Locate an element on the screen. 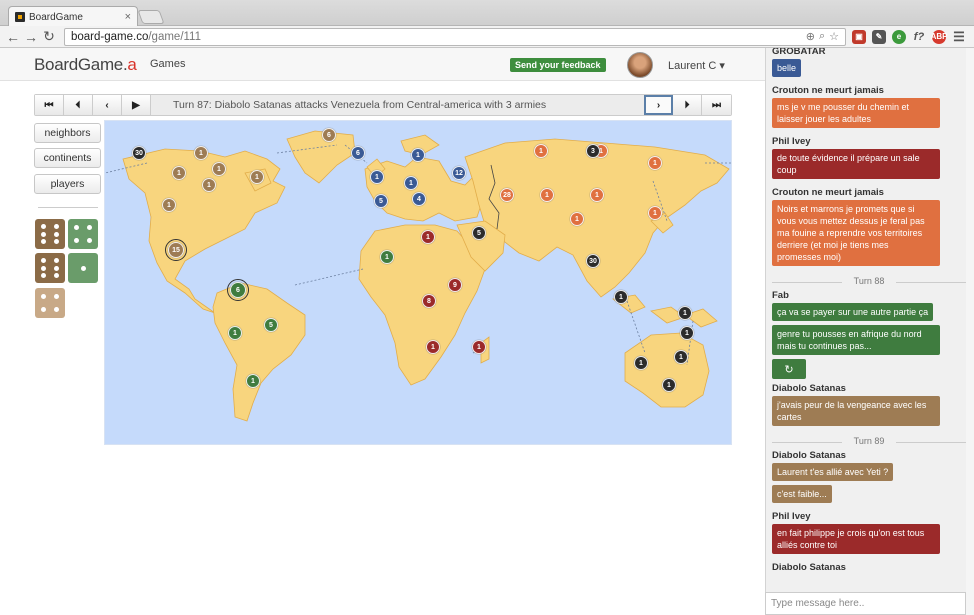 This screenshot has height=615, width=974. army-marker: 3 is located at coordinates (593, 151).